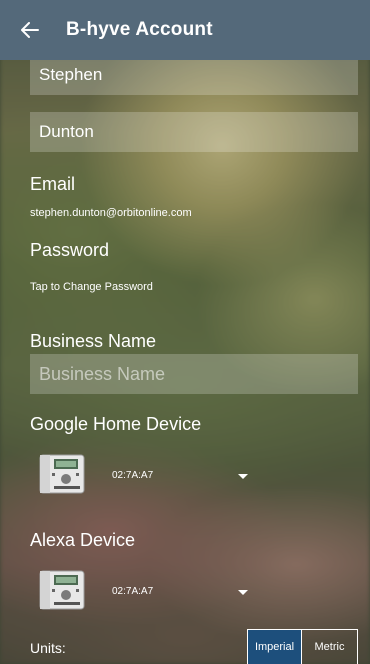 The image size is (370, 664). Describe the element at coordinates (330, 646) in the screenshot. I see `units-metric-button: Metric` at that location.